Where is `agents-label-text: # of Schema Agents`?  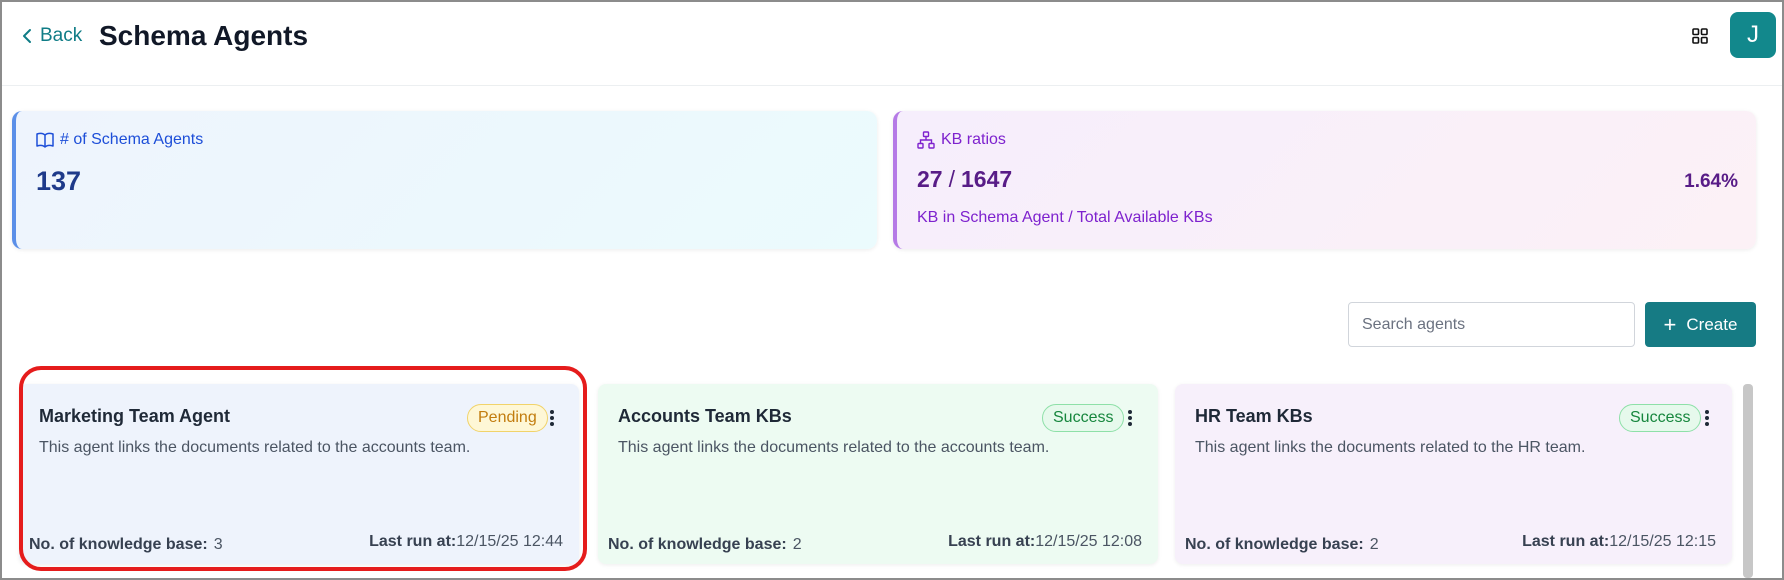
agents-label-text: # of Schema Agents is located at coordinates (132, 139).